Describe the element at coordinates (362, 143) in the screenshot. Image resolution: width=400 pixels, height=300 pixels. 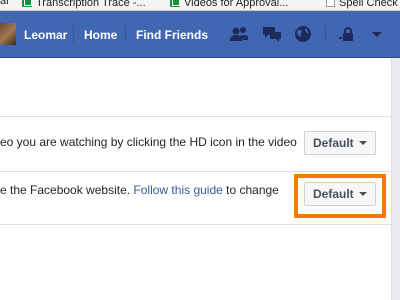
I see `caret-down-icon` at that location.